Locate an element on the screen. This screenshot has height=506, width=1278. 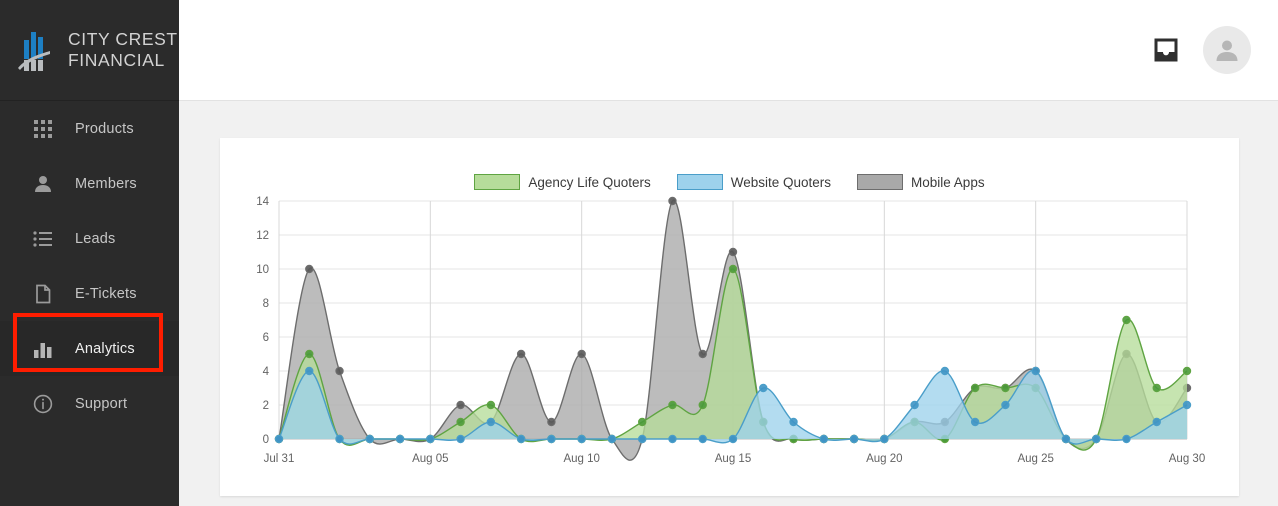
brand-line-1: CITY CREST is located at coordinates (123, 39).